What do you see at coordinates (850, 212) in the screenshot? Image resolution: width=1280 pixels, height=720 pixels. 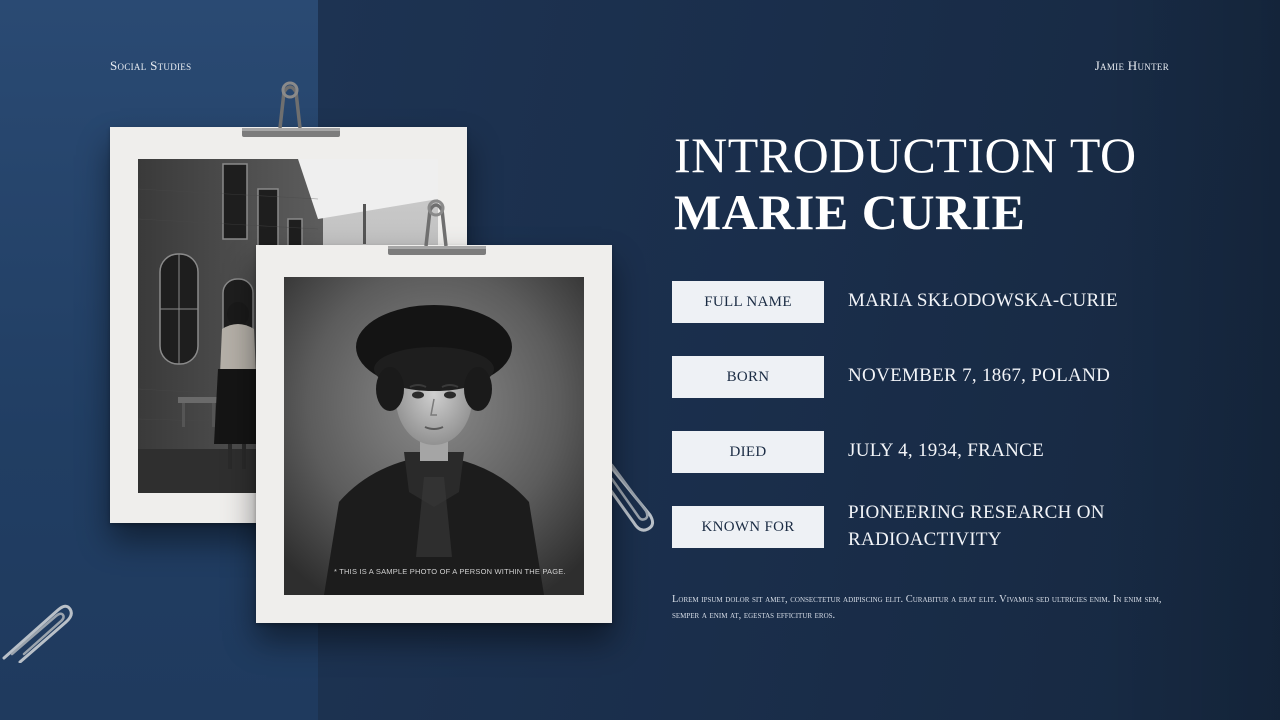 I see `title-line-2: MARIE CURIE` at bounding box center [850, 212].